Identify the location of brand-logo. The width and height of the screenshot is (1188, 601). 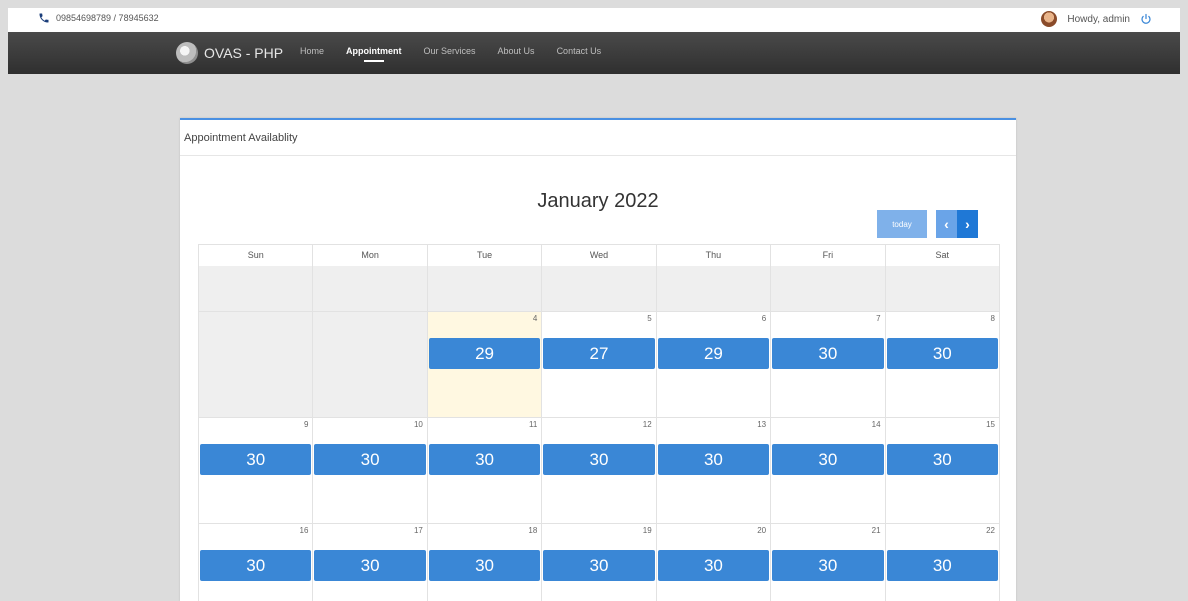
(187, 53).